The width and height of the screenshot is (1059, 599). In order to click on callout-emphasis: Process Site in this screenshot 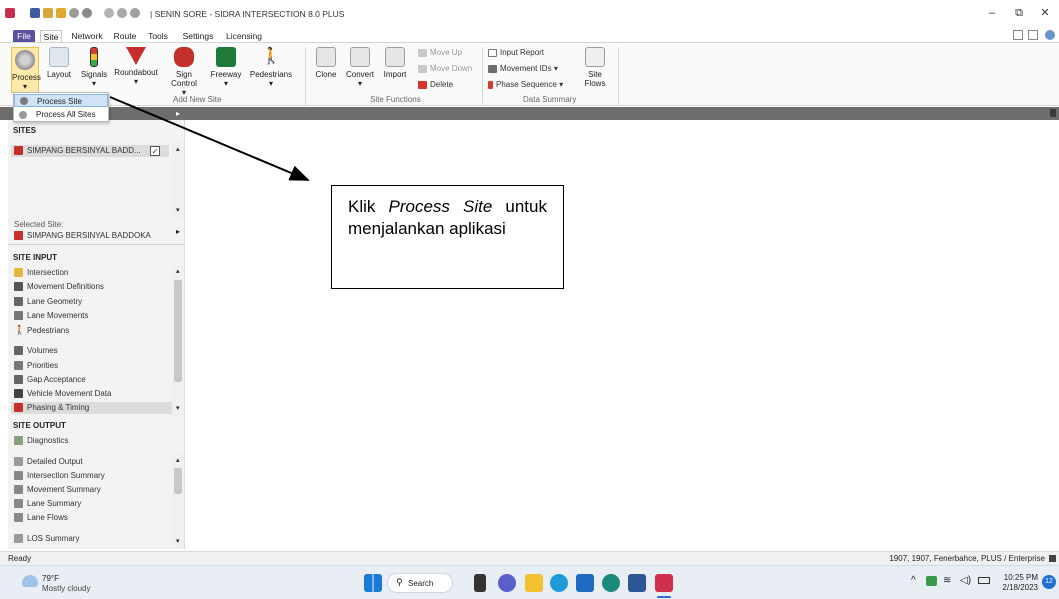, I will do `click(440, 206)`.